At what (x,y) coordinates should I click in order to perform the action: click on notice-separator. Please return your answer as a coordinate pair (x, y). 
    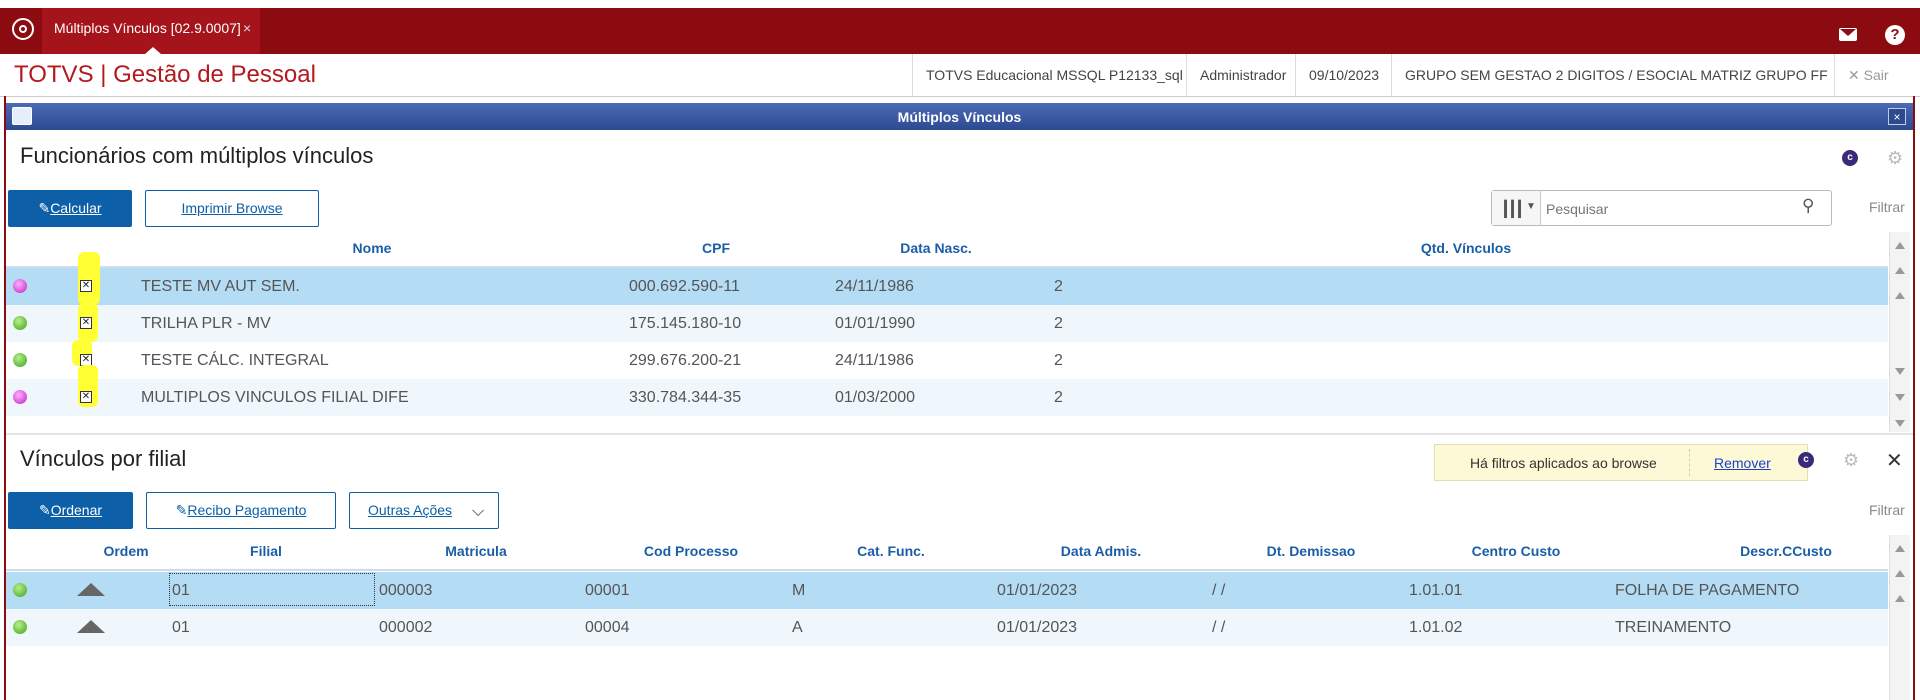
    Looking at the image, I should click on (1690, 462).